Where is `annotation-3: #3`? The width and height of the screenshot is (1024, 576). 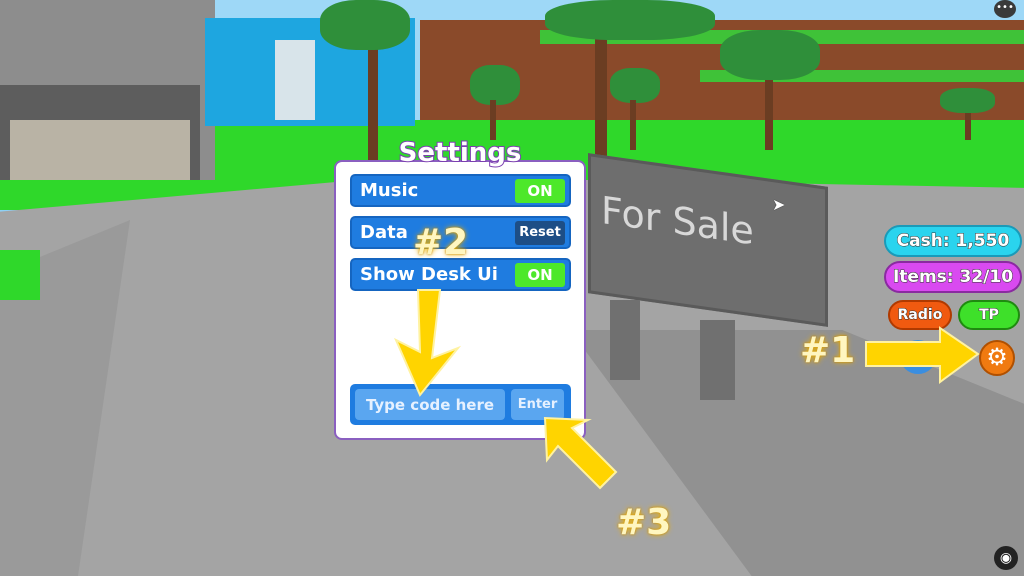
annotation-3: #3 is located at coordinates (644, 522).